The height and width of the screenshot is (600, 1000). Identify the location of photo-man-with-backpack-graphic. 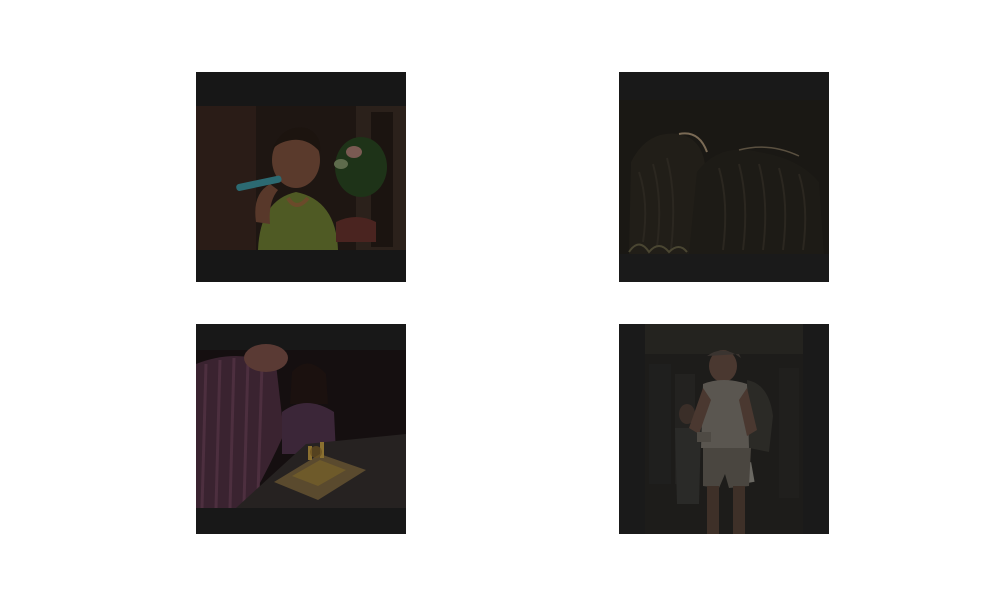
(724, 429).